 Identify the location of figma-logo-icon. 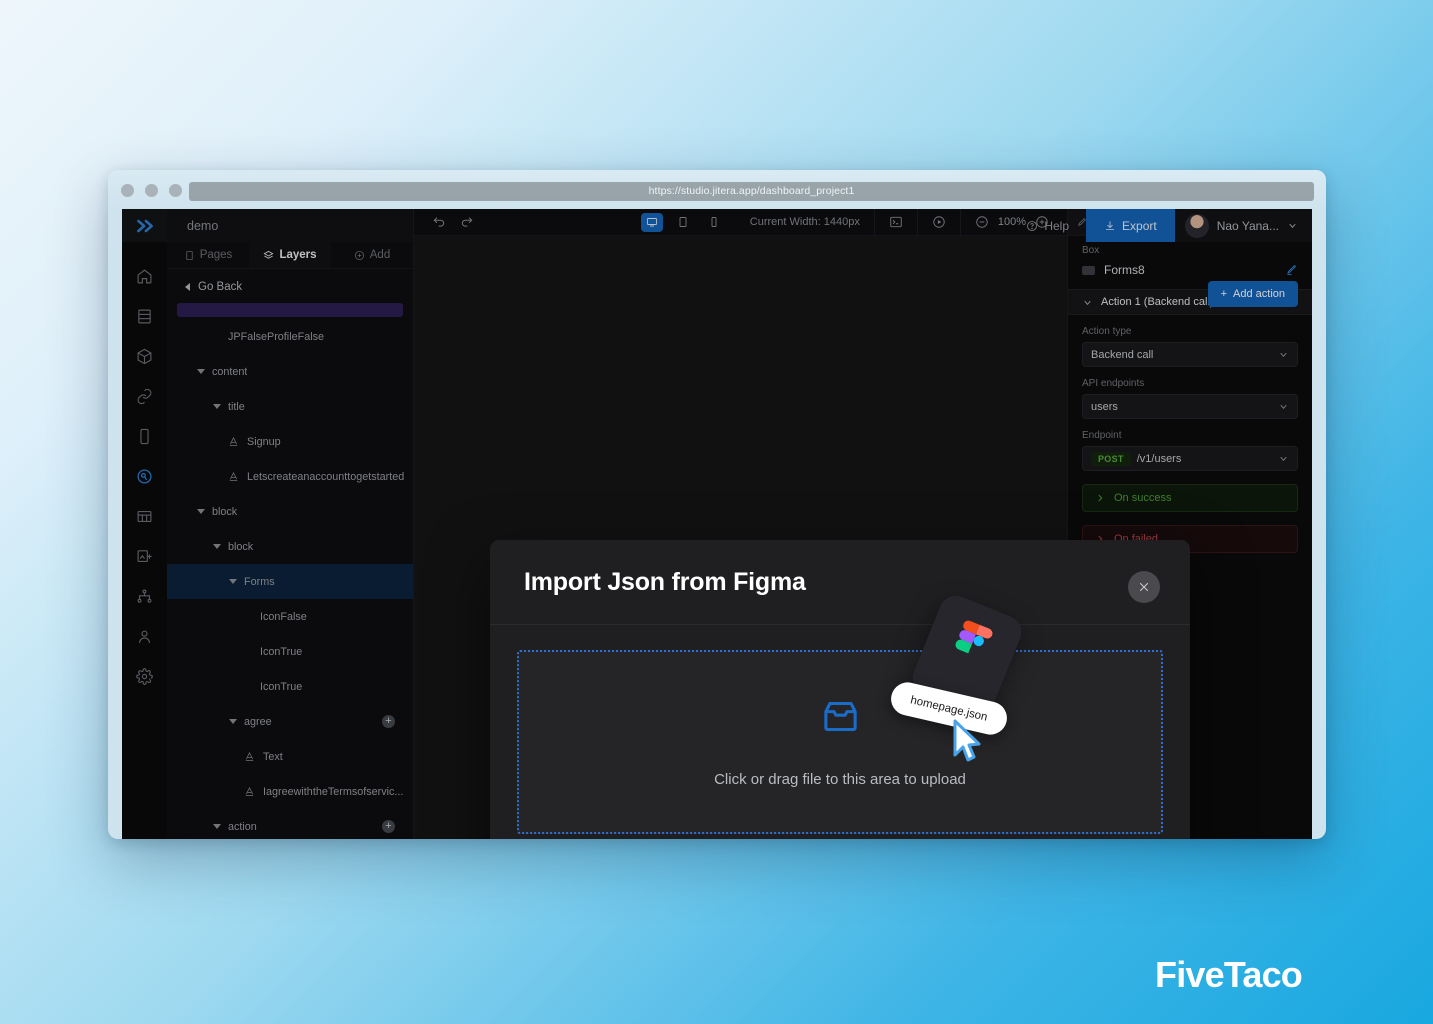
(974, 637).